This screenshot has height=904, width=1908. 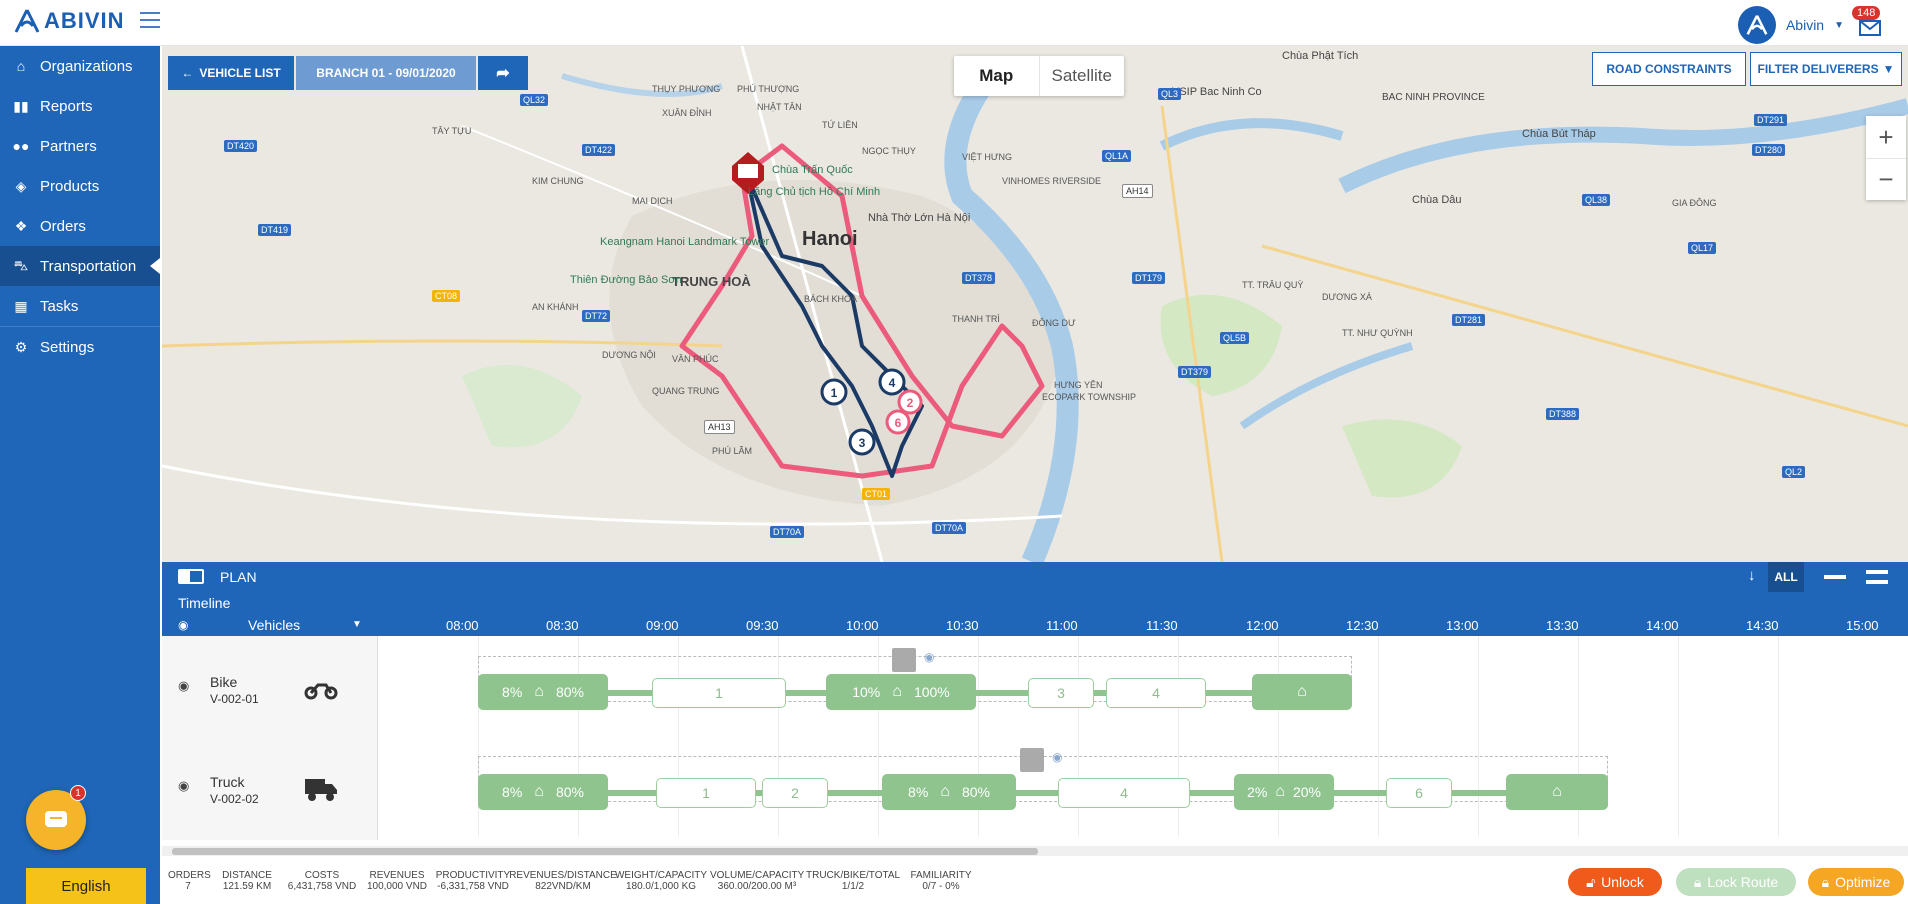 What do you see at coordinates (1081, 76) in the screenshot?
I see `tab-satellite: Satellite` at bounding box center [1081, 76].